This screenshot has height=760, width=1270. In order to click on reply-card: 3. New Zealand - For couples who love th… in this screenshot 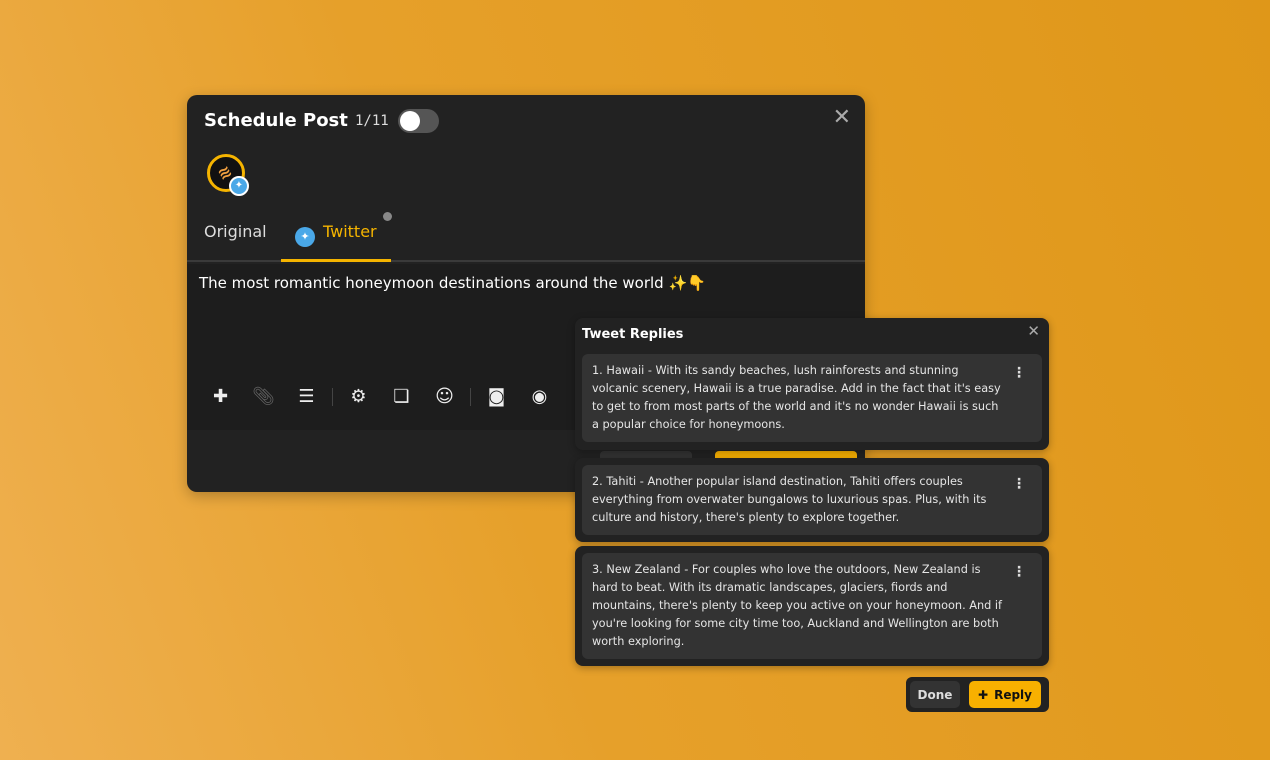, I will do `click(812, 606)`.